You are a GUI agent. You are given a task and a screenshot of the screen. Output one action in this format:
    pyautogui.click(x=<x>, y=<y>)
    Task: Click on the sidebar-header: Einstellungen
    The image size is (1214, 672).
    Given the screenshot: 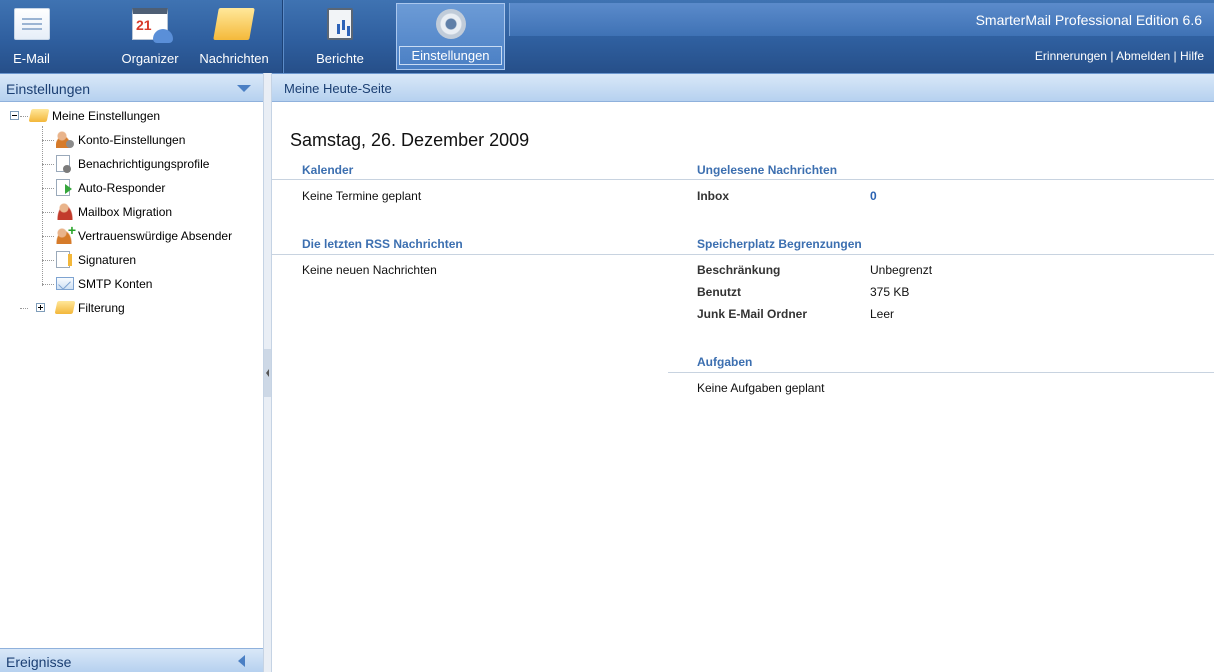 What is the action you would take?
    pyautogui.click(x=131, y=87)
    